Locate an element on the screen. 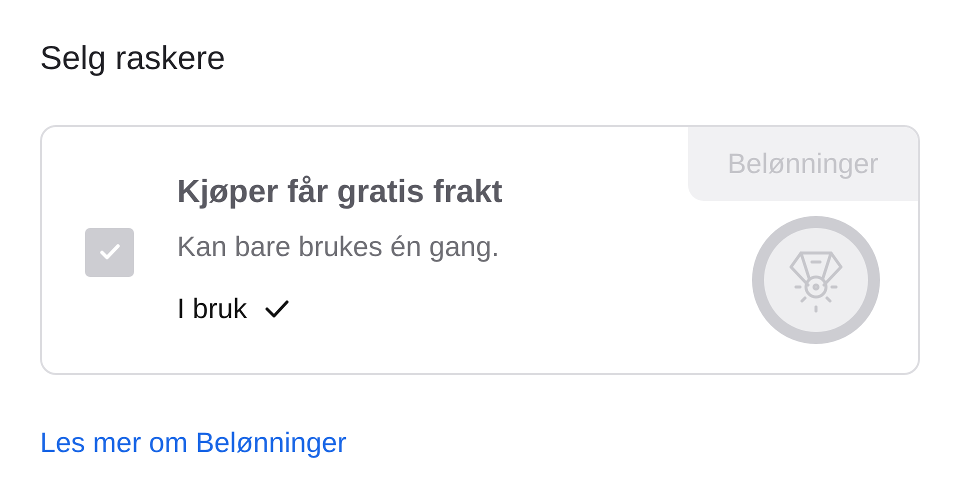 The height and width of the screenshot is (486, 960). checkmark-icon is located at coordinates (109, 252).